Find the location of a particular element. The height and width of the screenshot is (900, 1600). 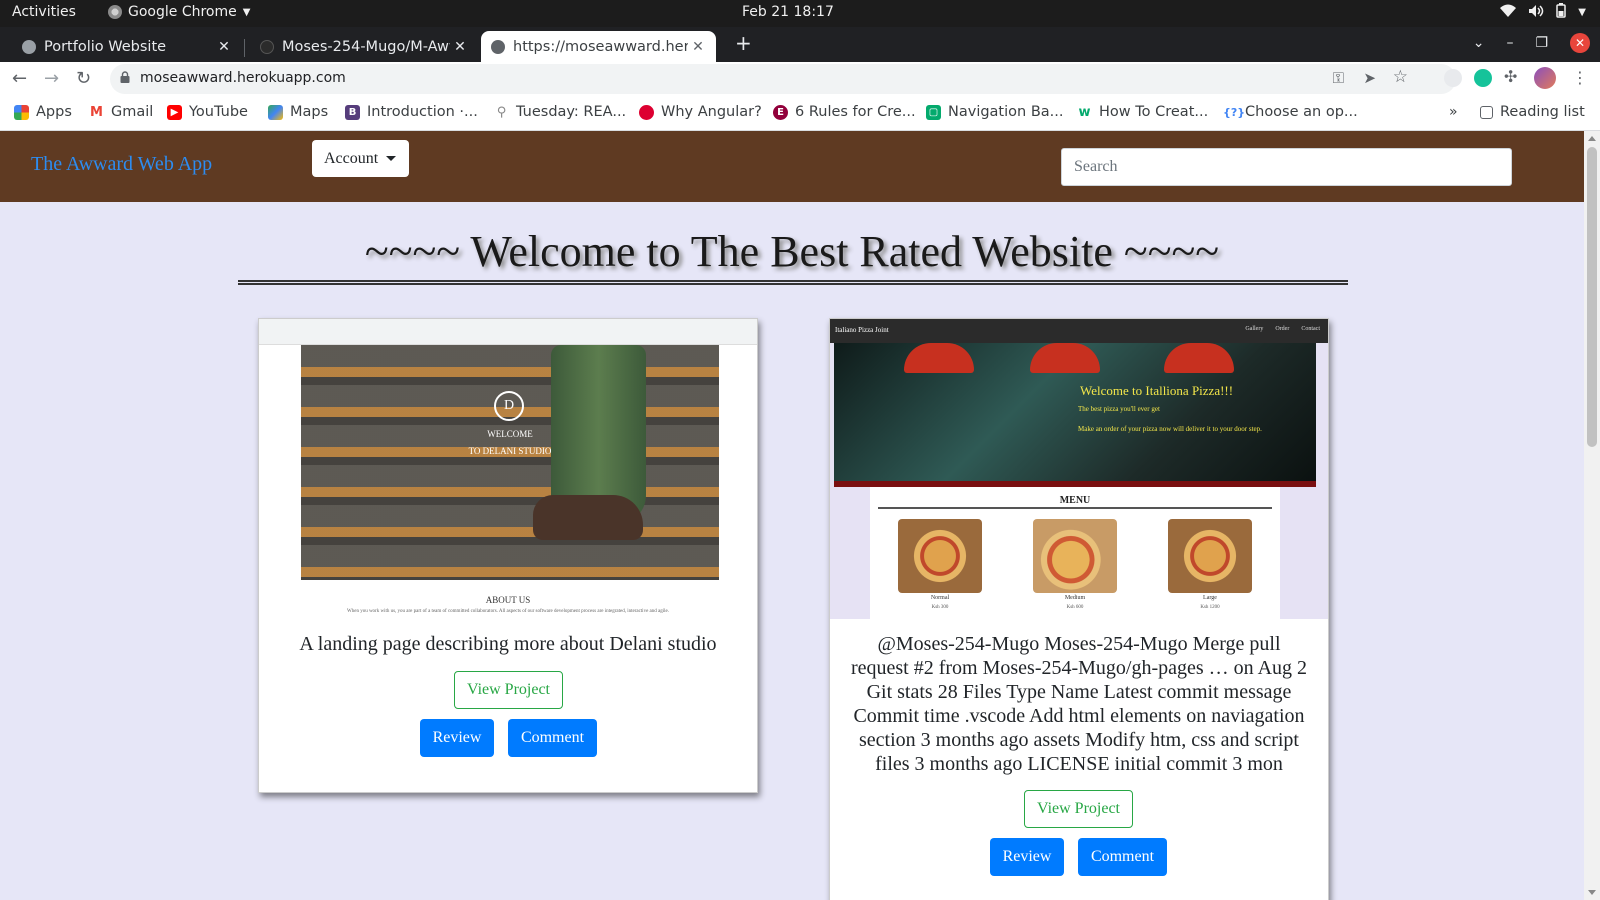

screenshot-nav-link: Gallery is located at coordinates (1254, 329).